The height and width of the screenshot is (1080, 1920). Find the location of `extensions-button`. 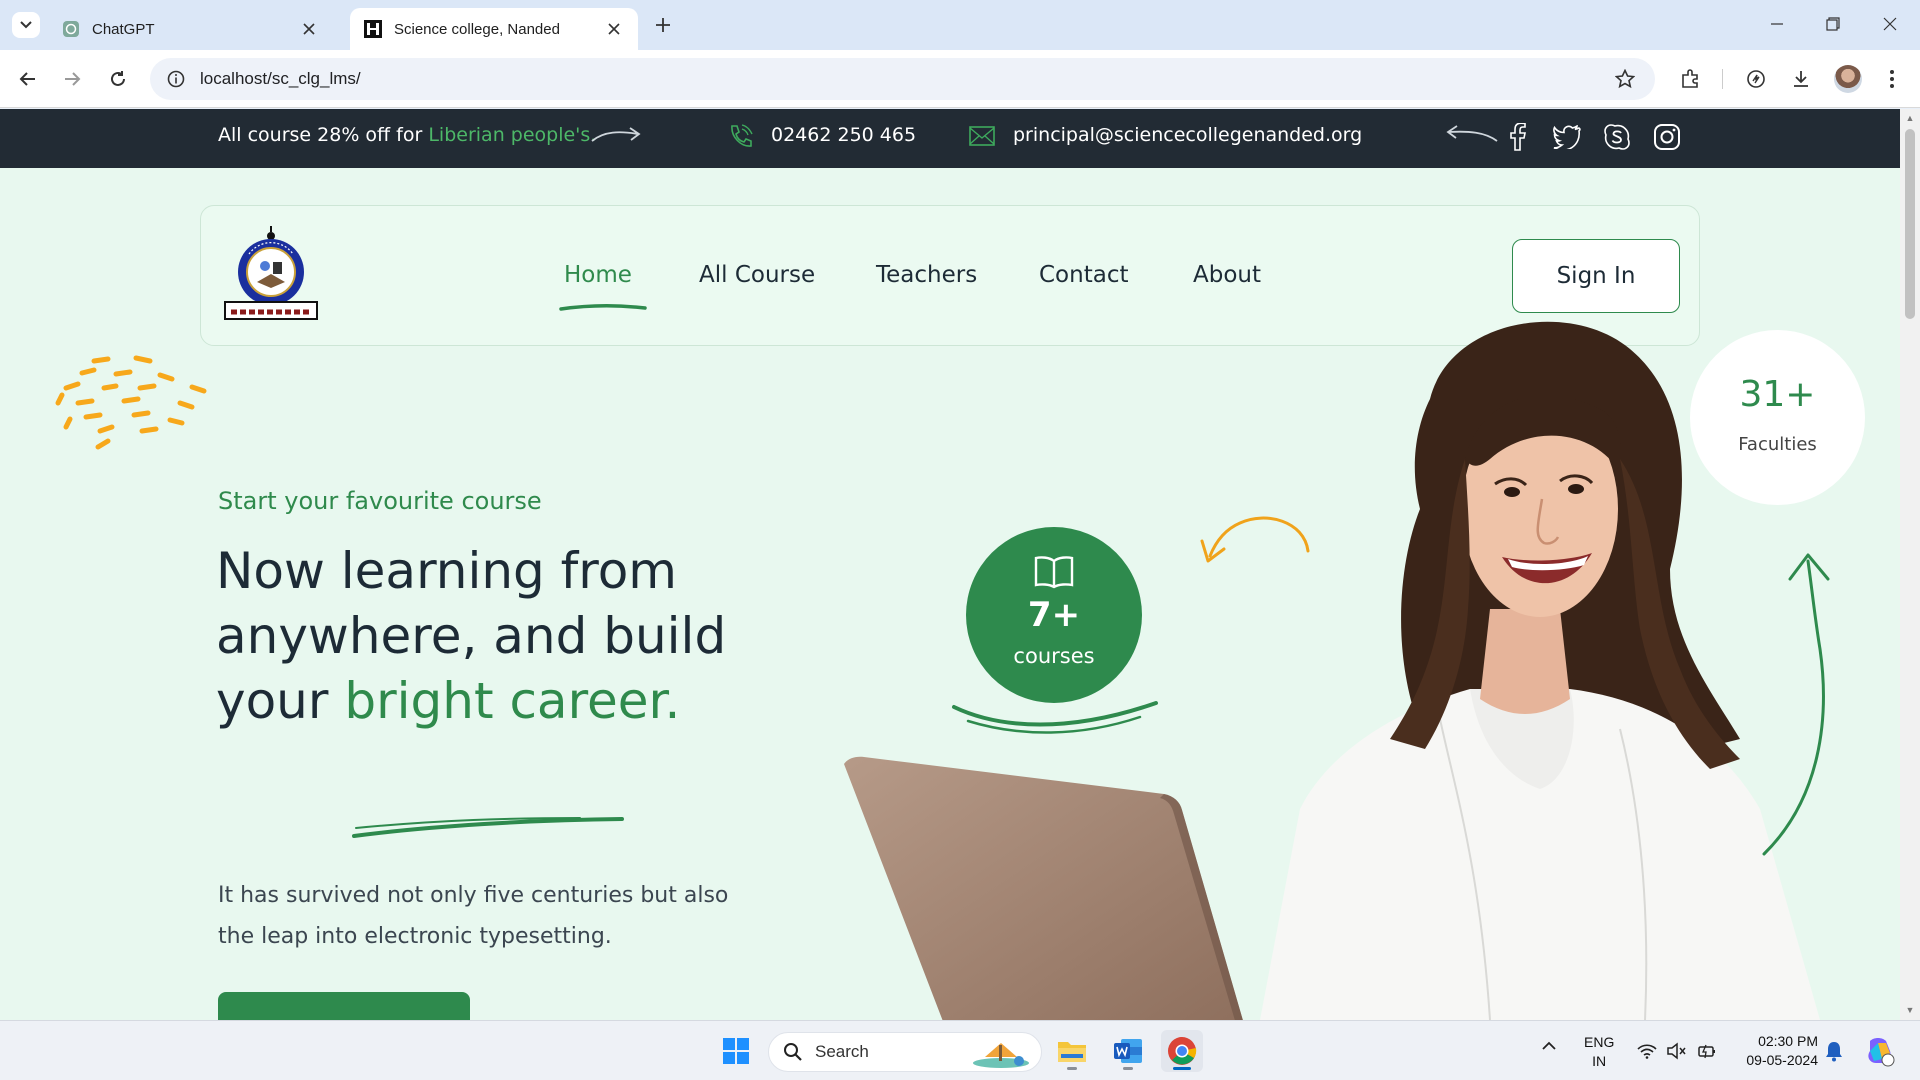

extensions-button is located at coordinates (1691, 79).